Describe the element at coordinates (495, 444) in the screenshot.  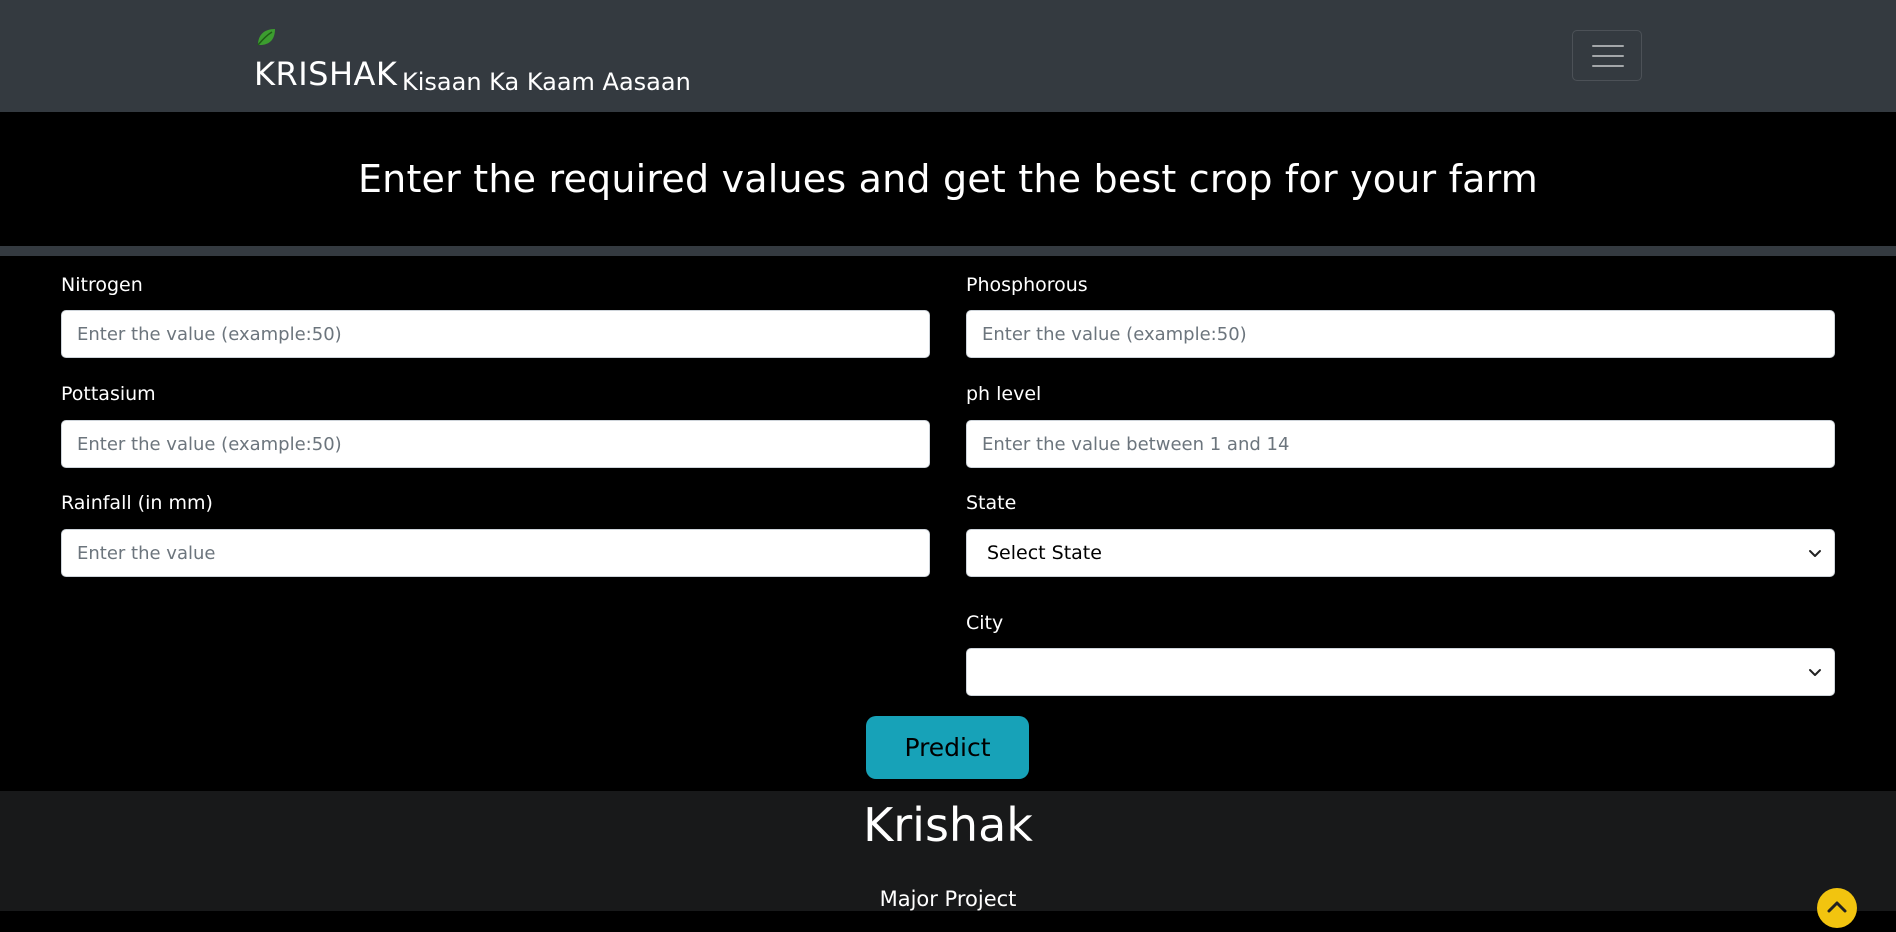
I see `pottasium-input` at that location.